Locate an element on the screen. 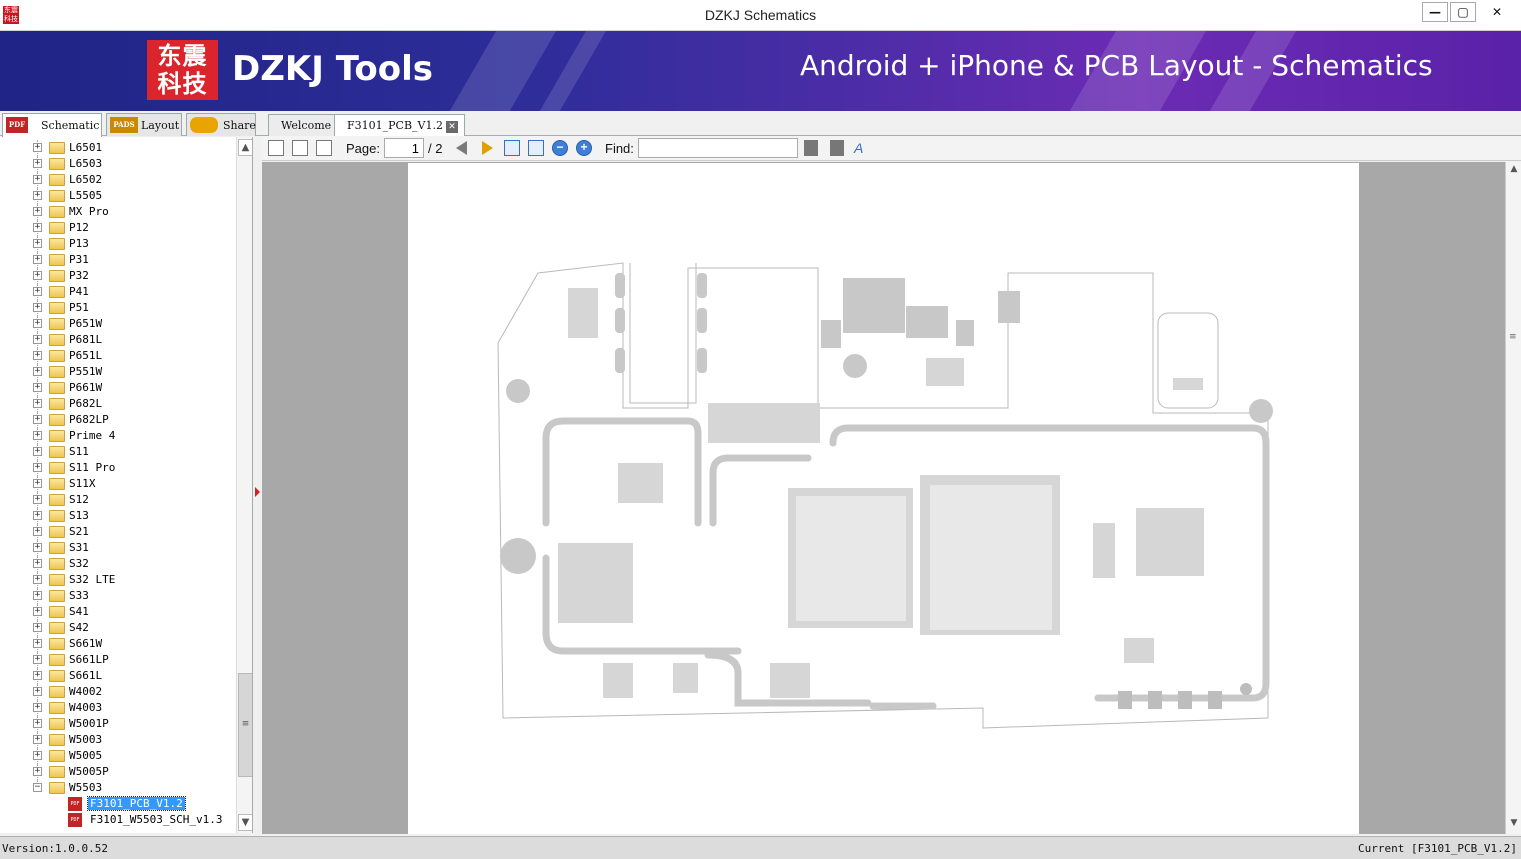 The width and height of the screenshot is (1521, 859). tab-schematic: PDF Schematic is located at coordinates (52, 125).